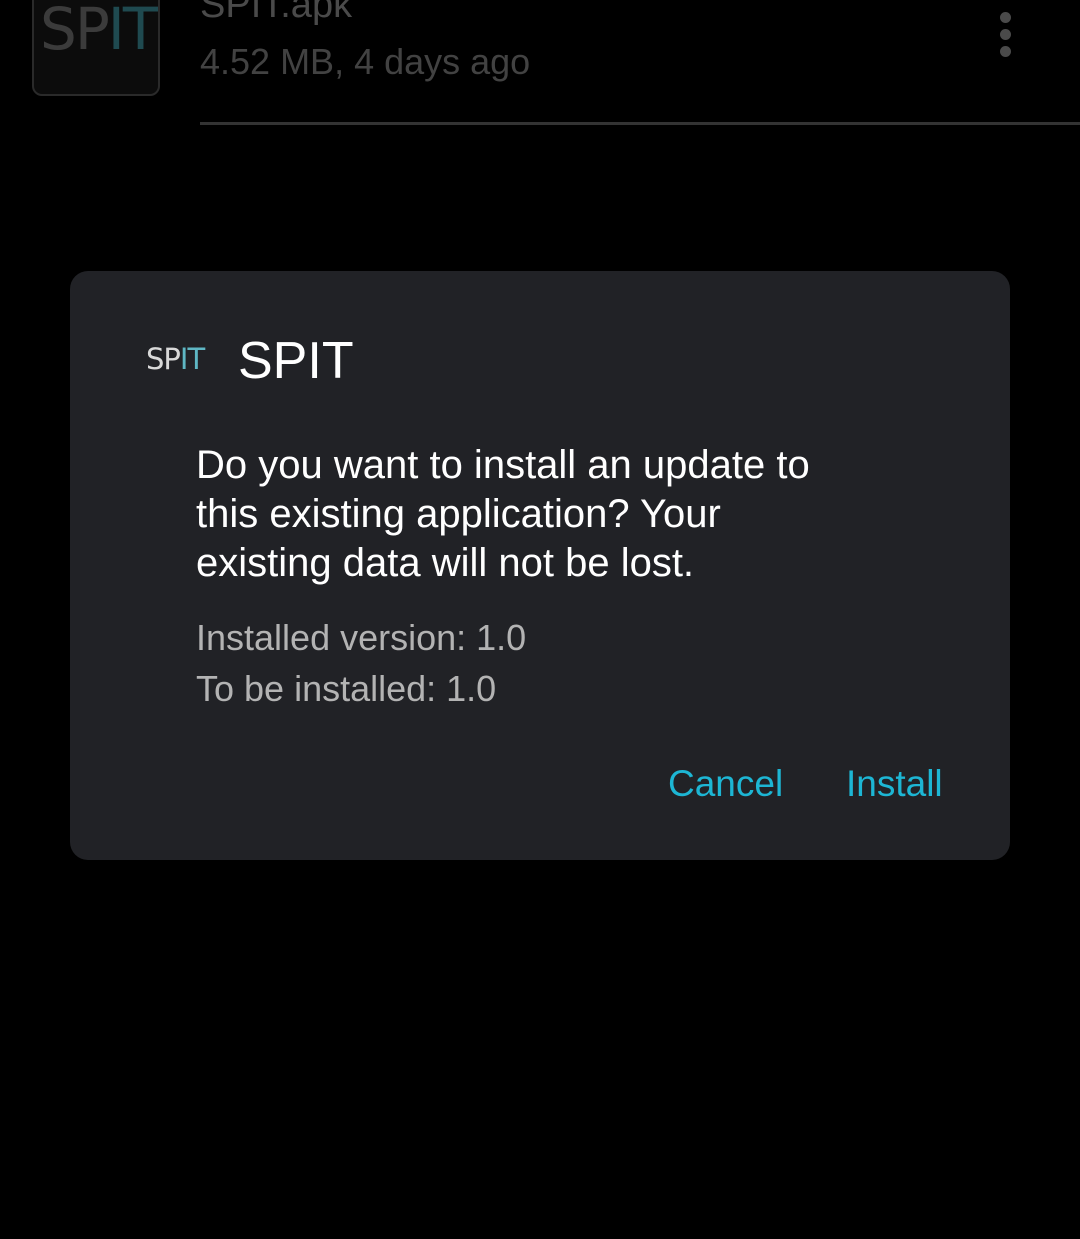 The image size is (1080, 1239). I want to click on file-meta: 4.52 MB, 4 days ago, so click(365, 61).